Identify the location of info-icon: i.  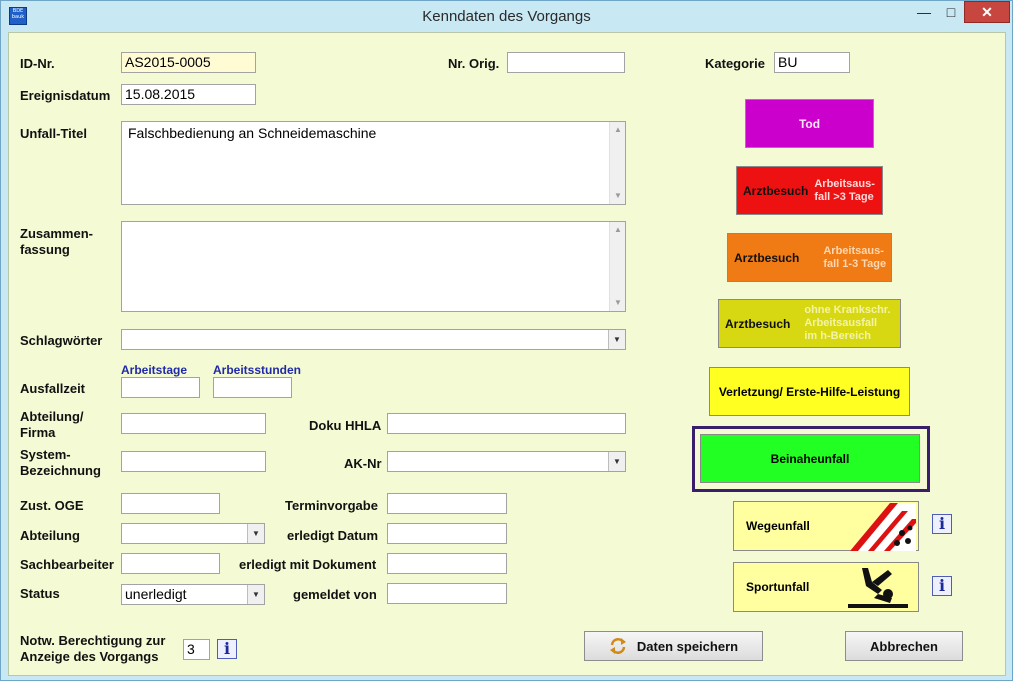
(227, 649).